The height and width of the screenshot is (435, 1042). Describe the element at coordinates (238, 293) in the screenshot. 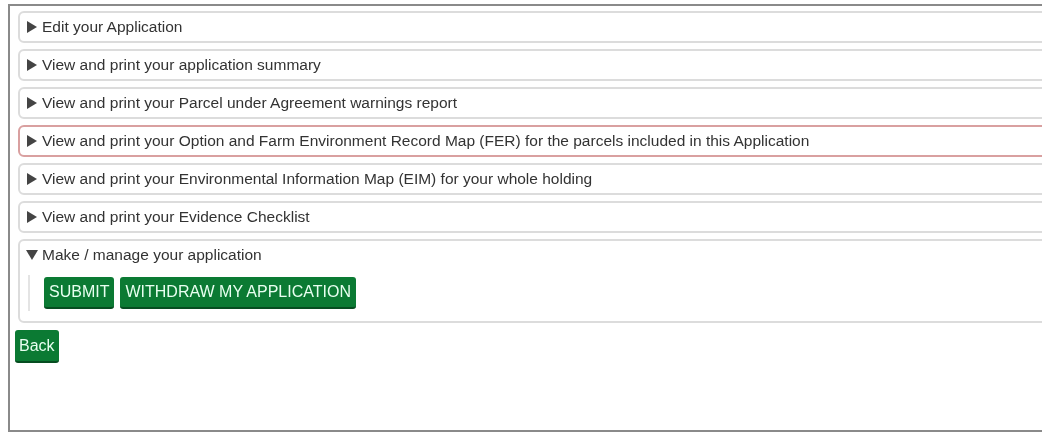

I see `action-button: WITHDRAW MY APPLICATION` at that location.